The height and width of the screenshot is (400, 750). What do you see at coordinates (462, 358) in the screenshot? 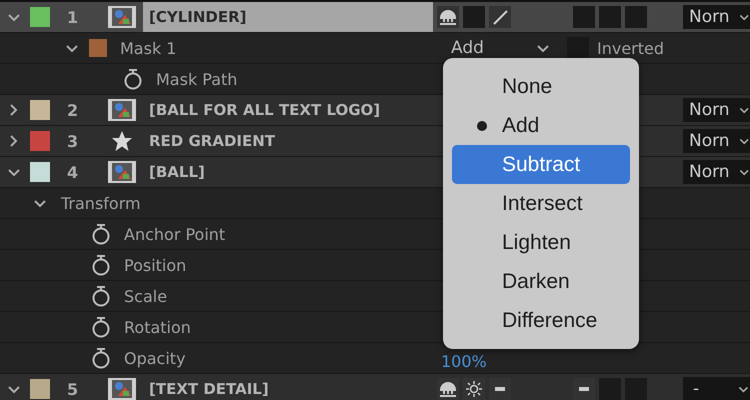
I see `property-value: 100%` at bounding box center [462, 358].